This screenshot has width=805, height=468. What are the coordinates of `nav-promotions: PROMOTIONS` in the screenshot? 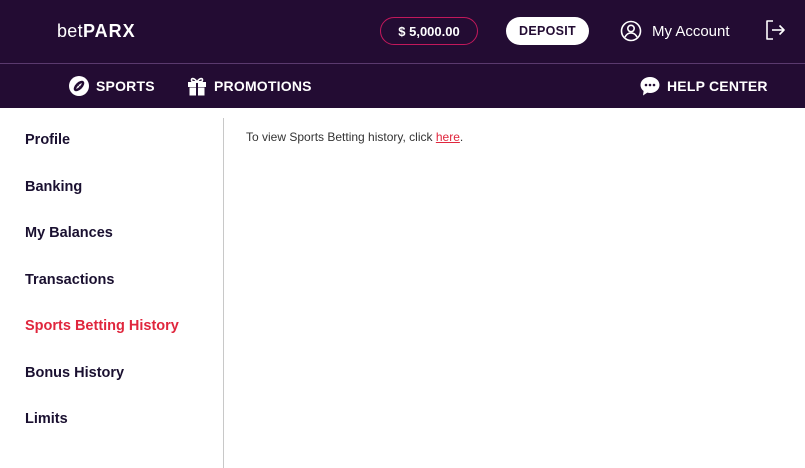 It's located at (249, 86).